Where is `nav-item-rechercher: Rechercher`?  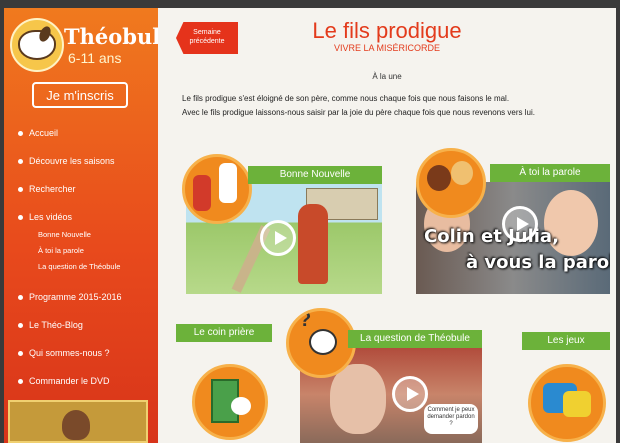
nav-item-rechercher: Rechercher is located at coordinates (47, 189).